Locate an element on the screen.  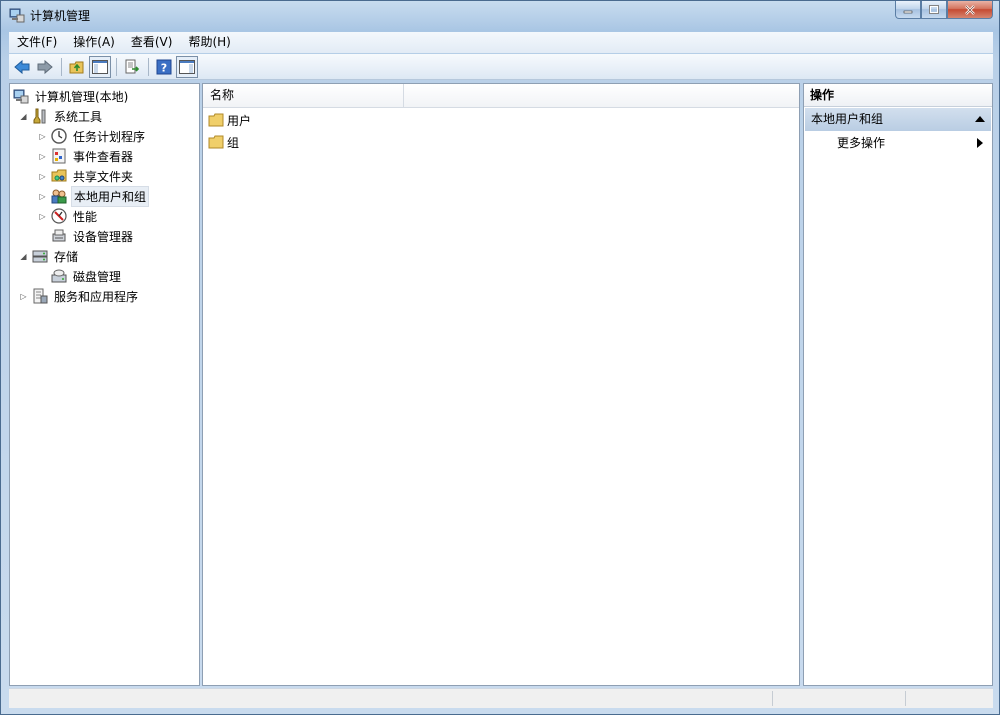
maximize-button is located at coordinates (934, 10).